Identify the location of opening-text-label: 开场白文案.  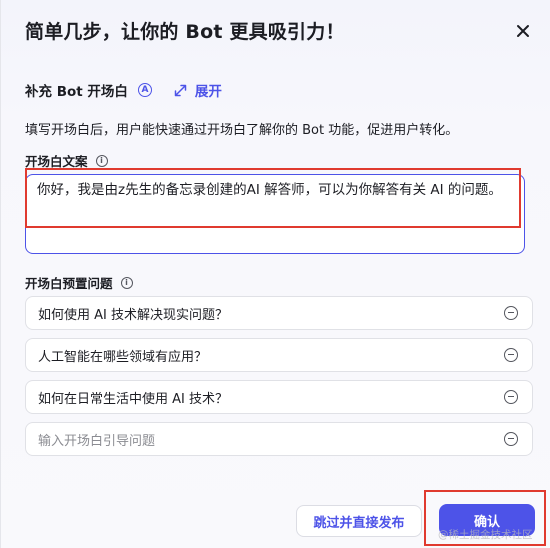
(56, 161).